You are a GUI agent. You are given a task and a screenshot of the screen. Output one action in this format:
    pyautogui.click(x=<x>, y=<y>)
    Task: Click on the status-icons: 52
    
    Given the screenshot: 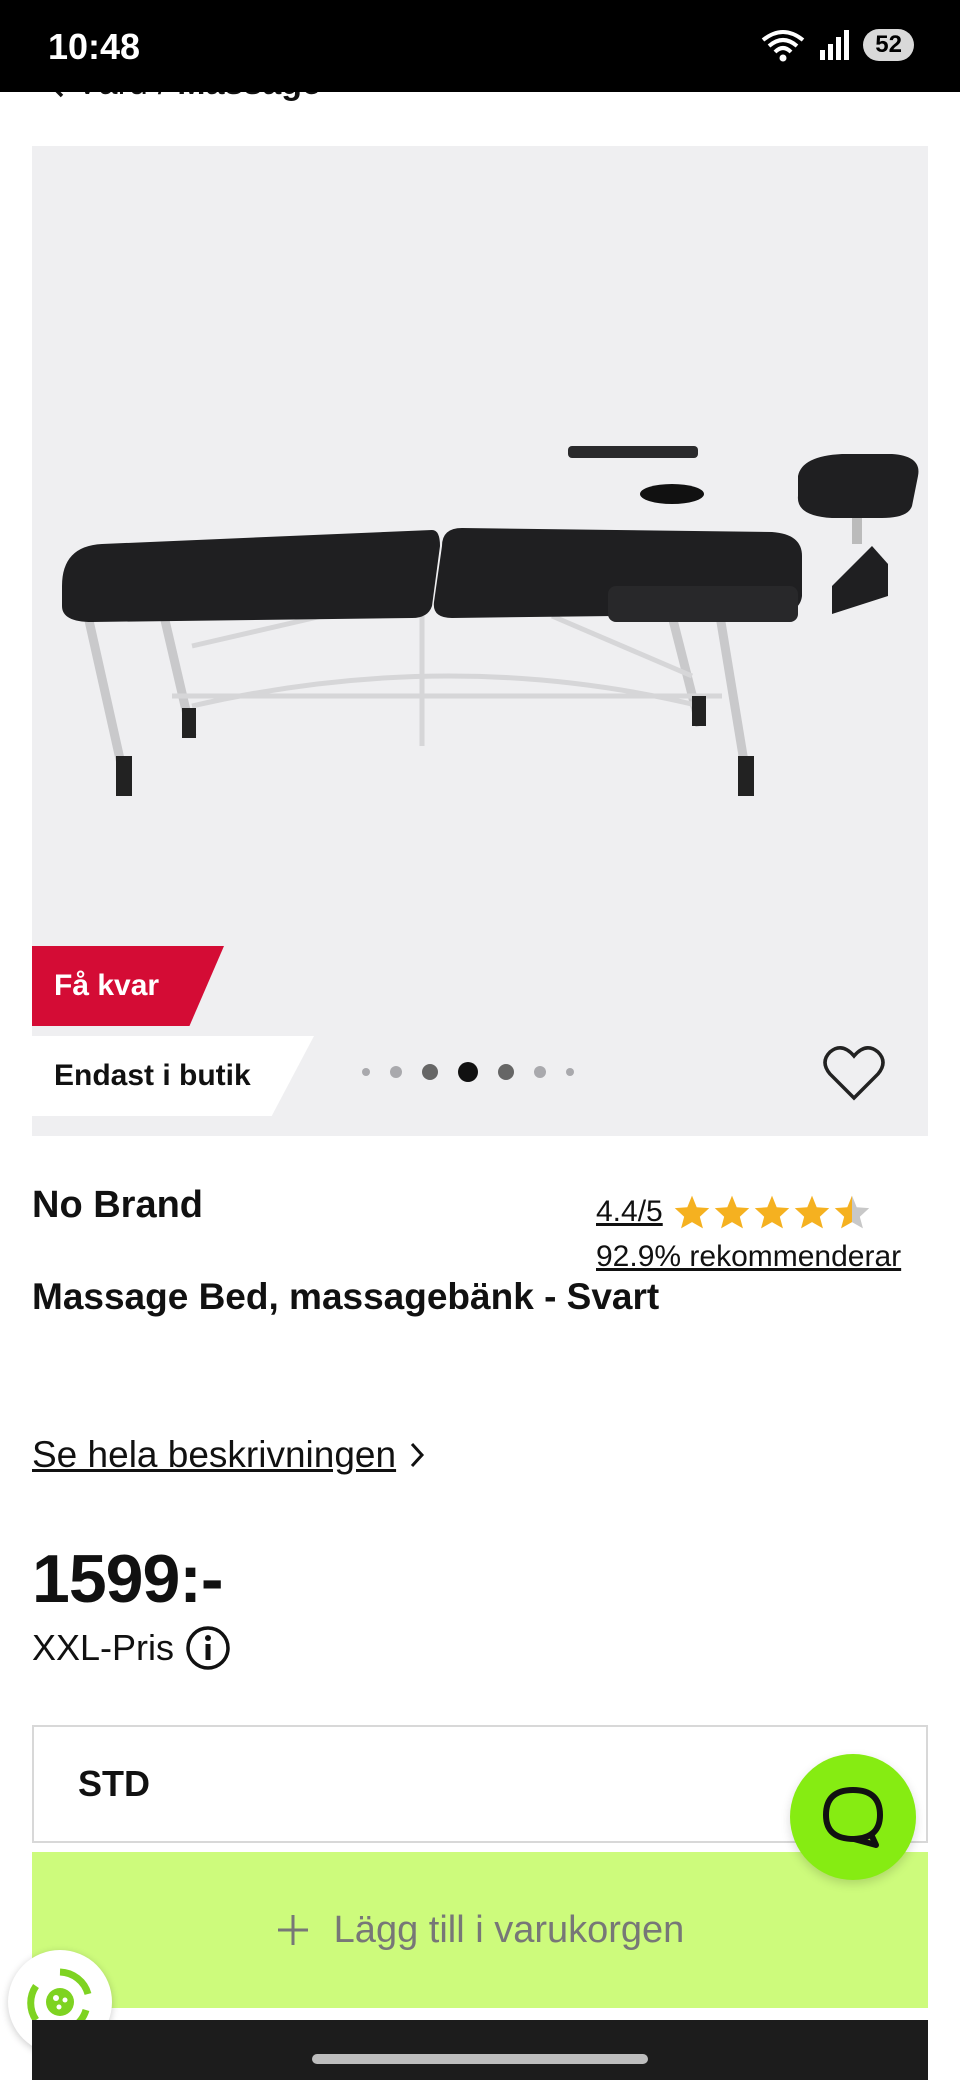 What is the action you would take?
    pyautogui.click(x=837, y=45)
    